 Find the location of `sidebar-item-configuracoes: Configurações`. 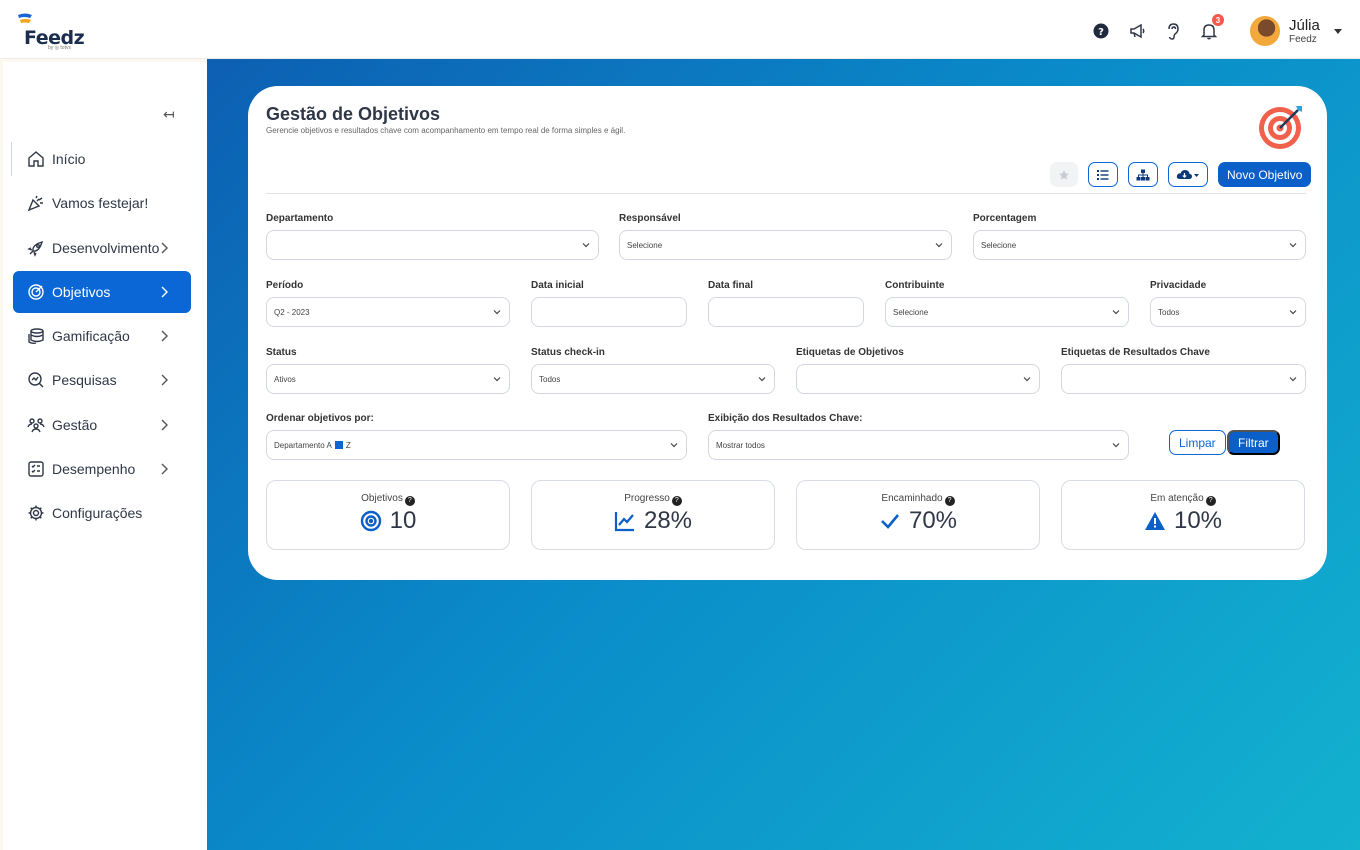

sidebar-item-configuracoes: Configurações is located at coordinates (102, 513).